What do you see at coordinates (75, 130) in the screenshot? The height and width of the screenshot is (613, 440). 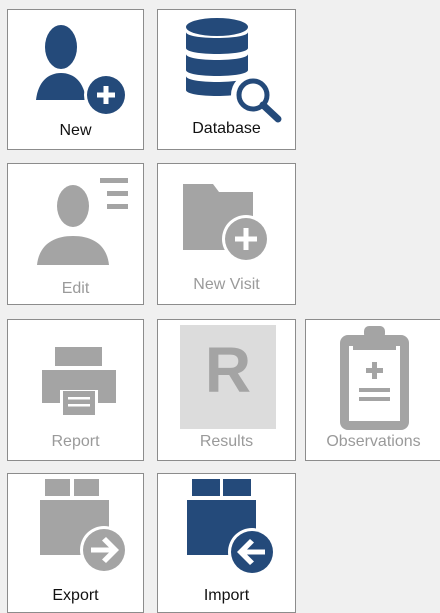 I see `new-label: New` at bounding box center [75, 130].